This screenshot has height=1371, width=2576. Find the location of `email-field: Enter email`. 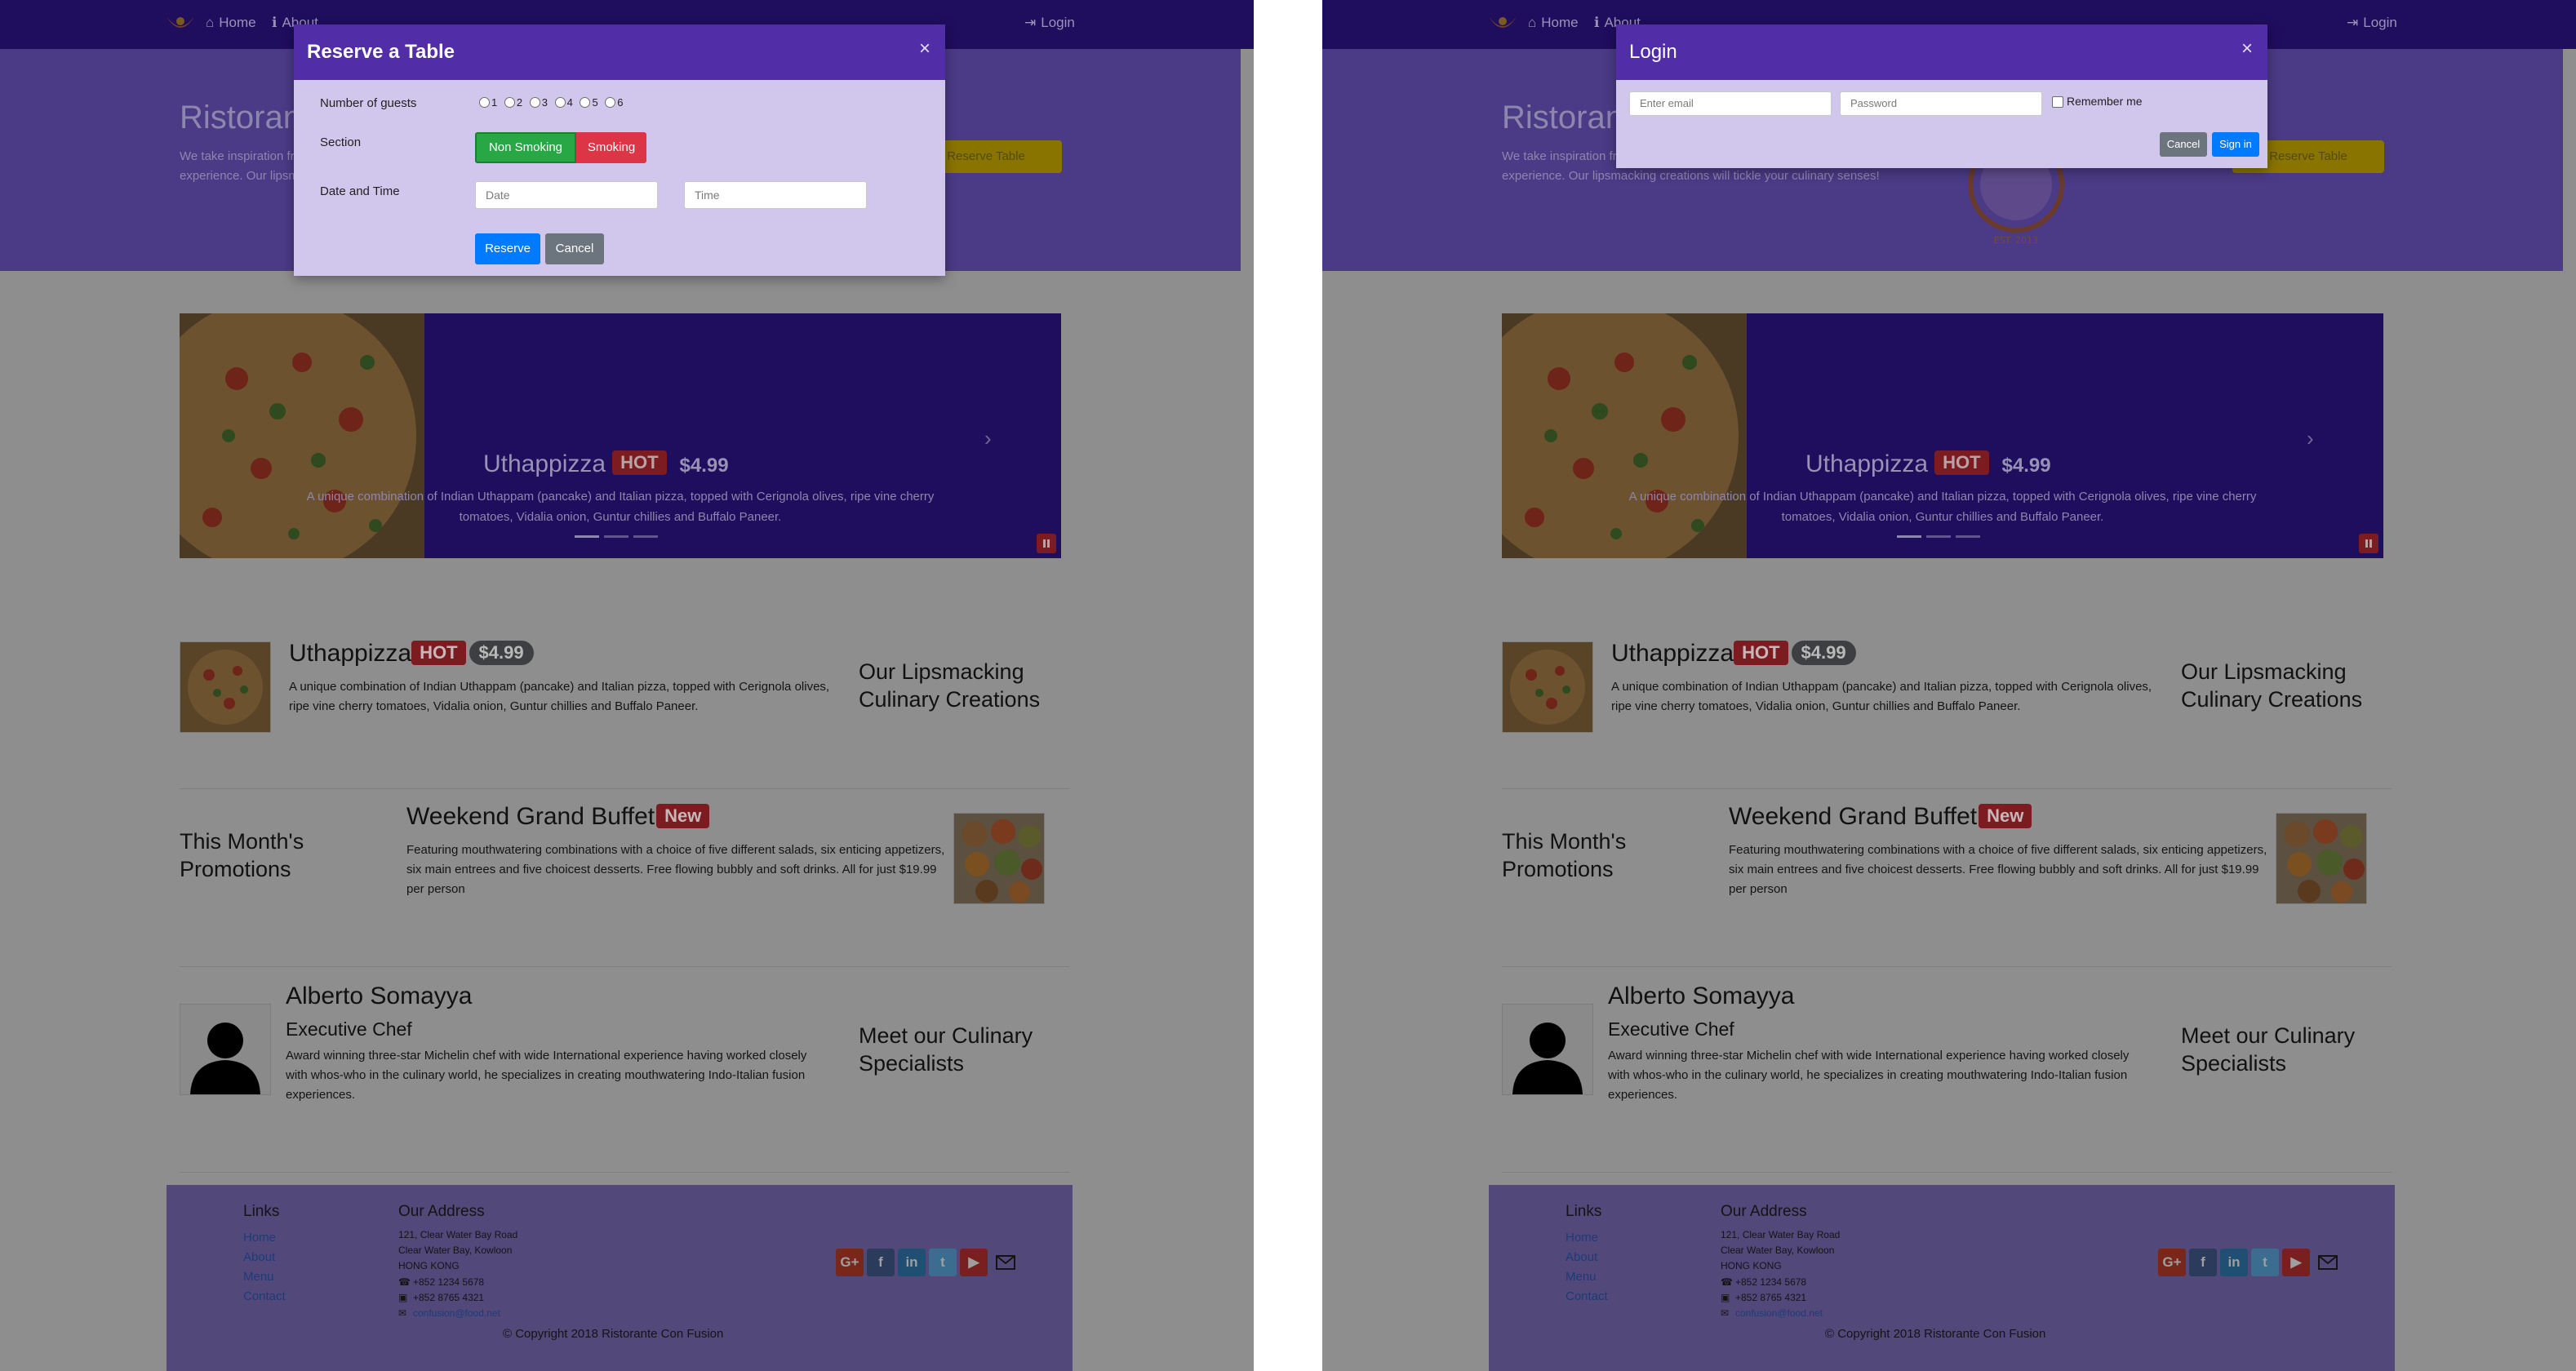

email-field: Enter email is located at coordinates (1730, 103).